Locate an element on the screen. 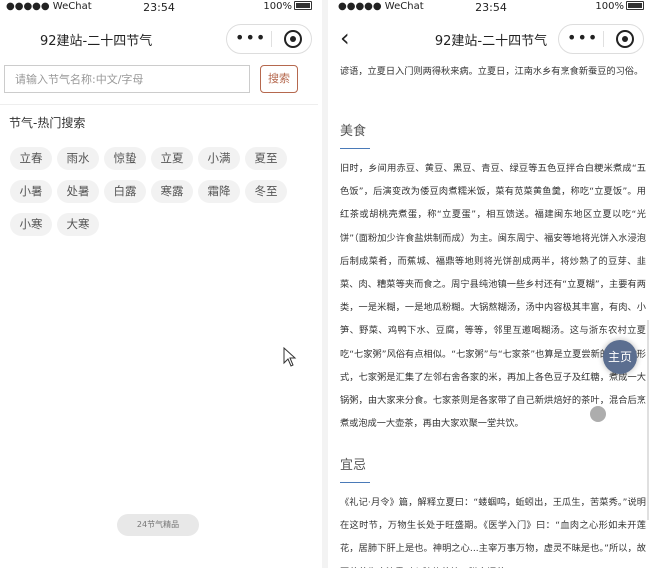  tag-item: 立夏 is located at coordinates (172, 158).